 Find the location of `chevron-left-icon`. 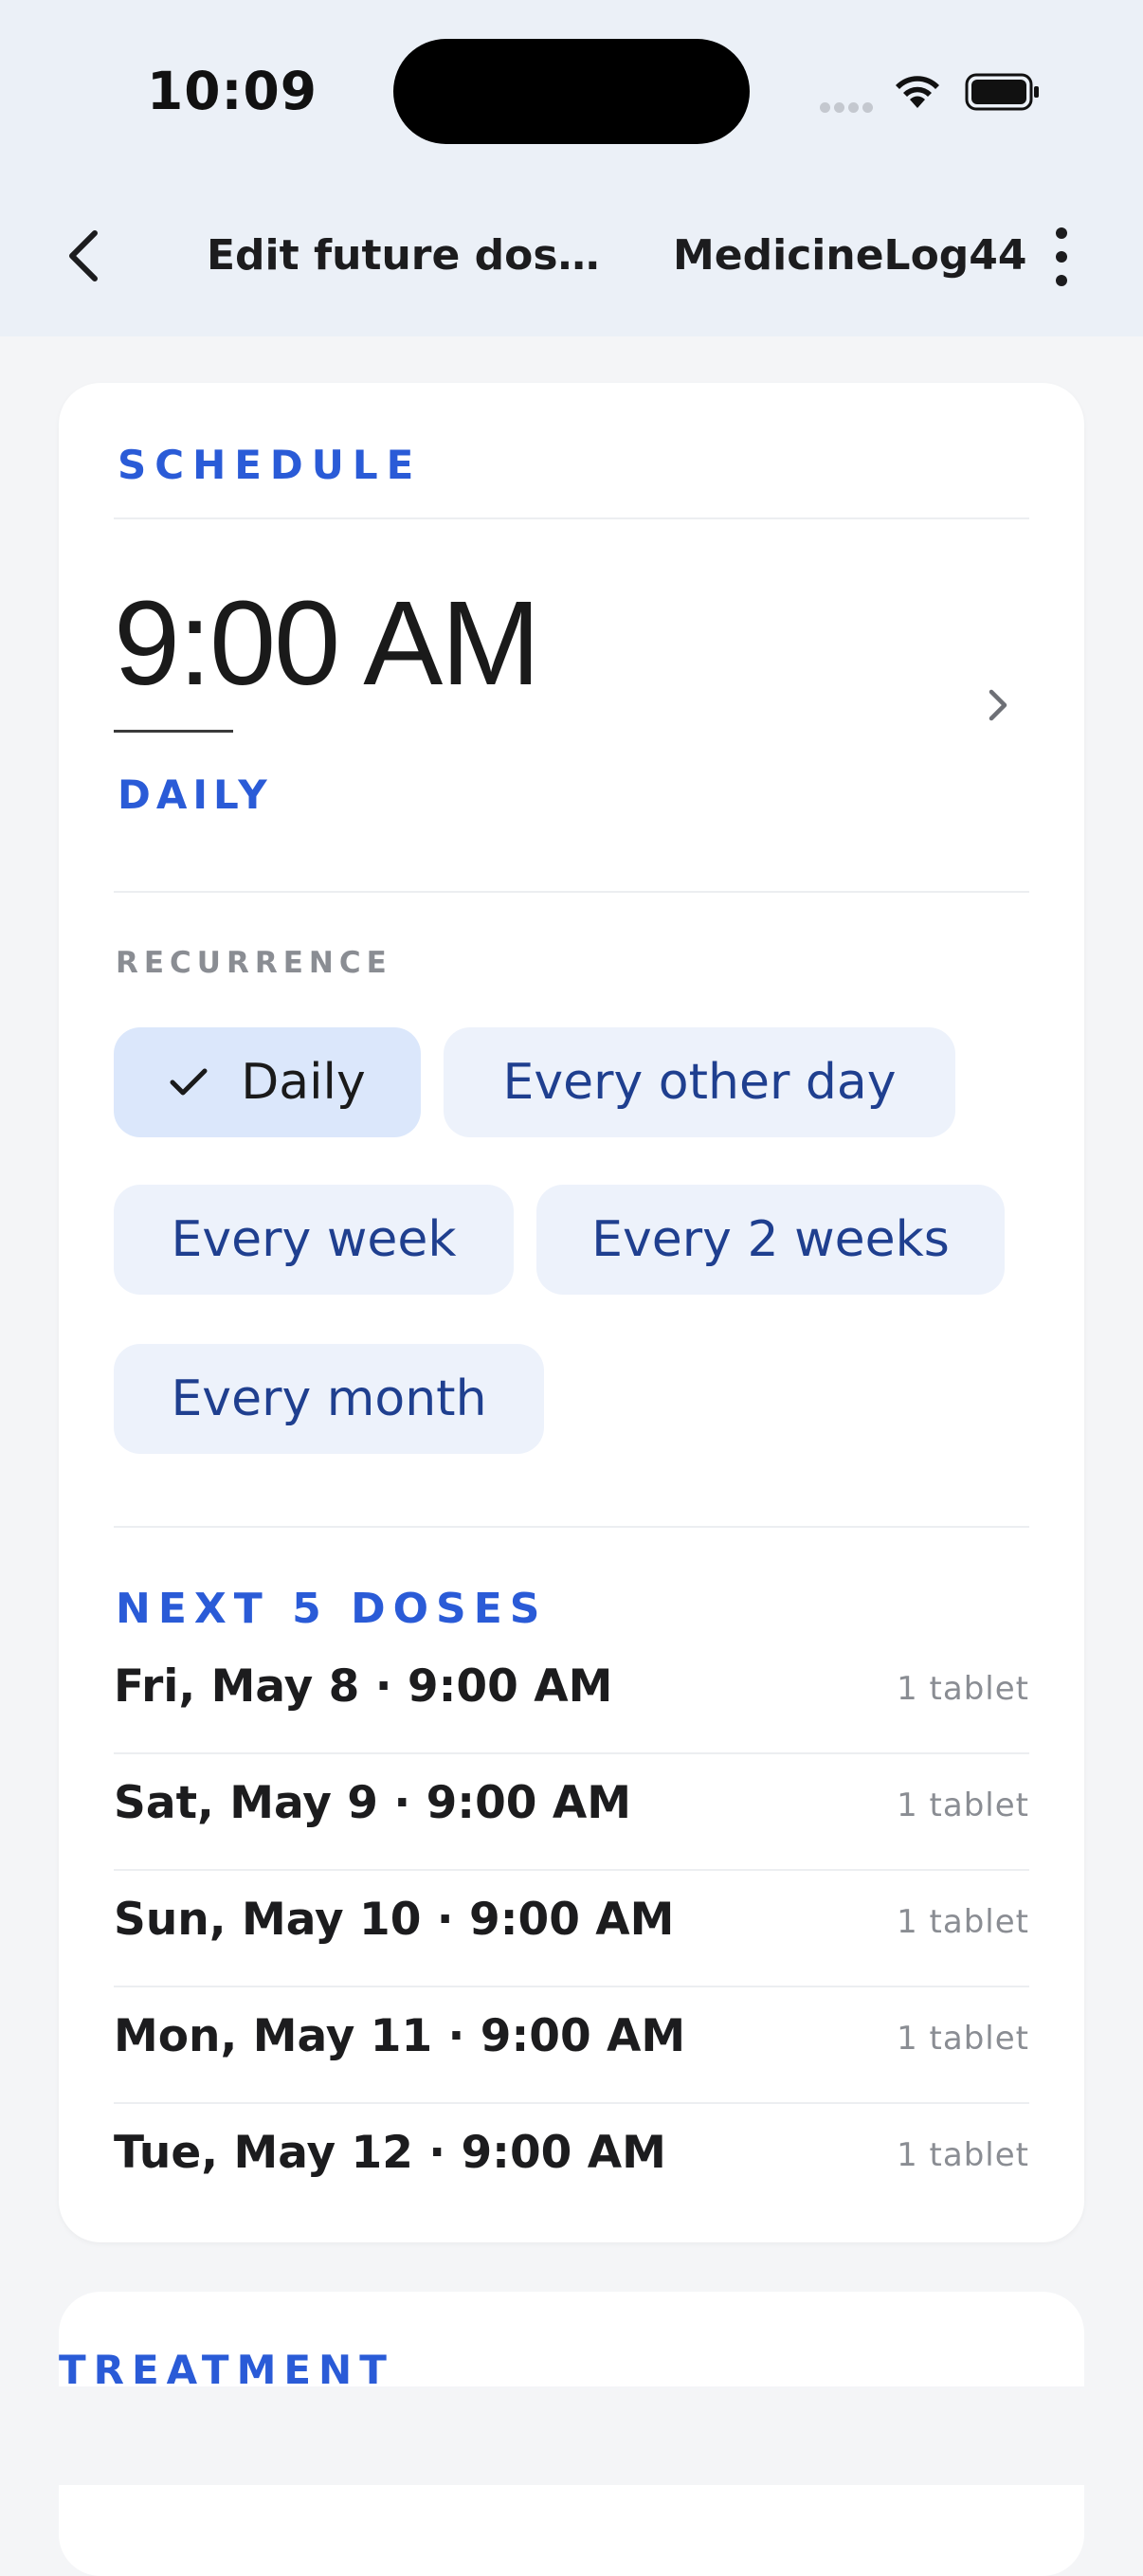

chevron-left-icon is located at coordinates (83, 256).